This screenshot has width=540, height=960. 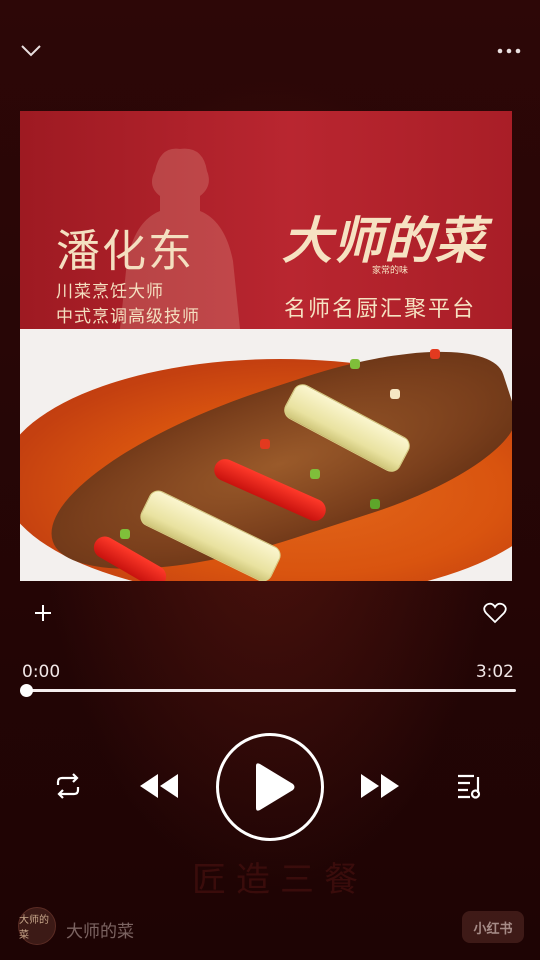 What do you see at coordinates (100, 929) in the screenshot?
I see `author-name: 大师的菜` at bounding box center [100, 929].